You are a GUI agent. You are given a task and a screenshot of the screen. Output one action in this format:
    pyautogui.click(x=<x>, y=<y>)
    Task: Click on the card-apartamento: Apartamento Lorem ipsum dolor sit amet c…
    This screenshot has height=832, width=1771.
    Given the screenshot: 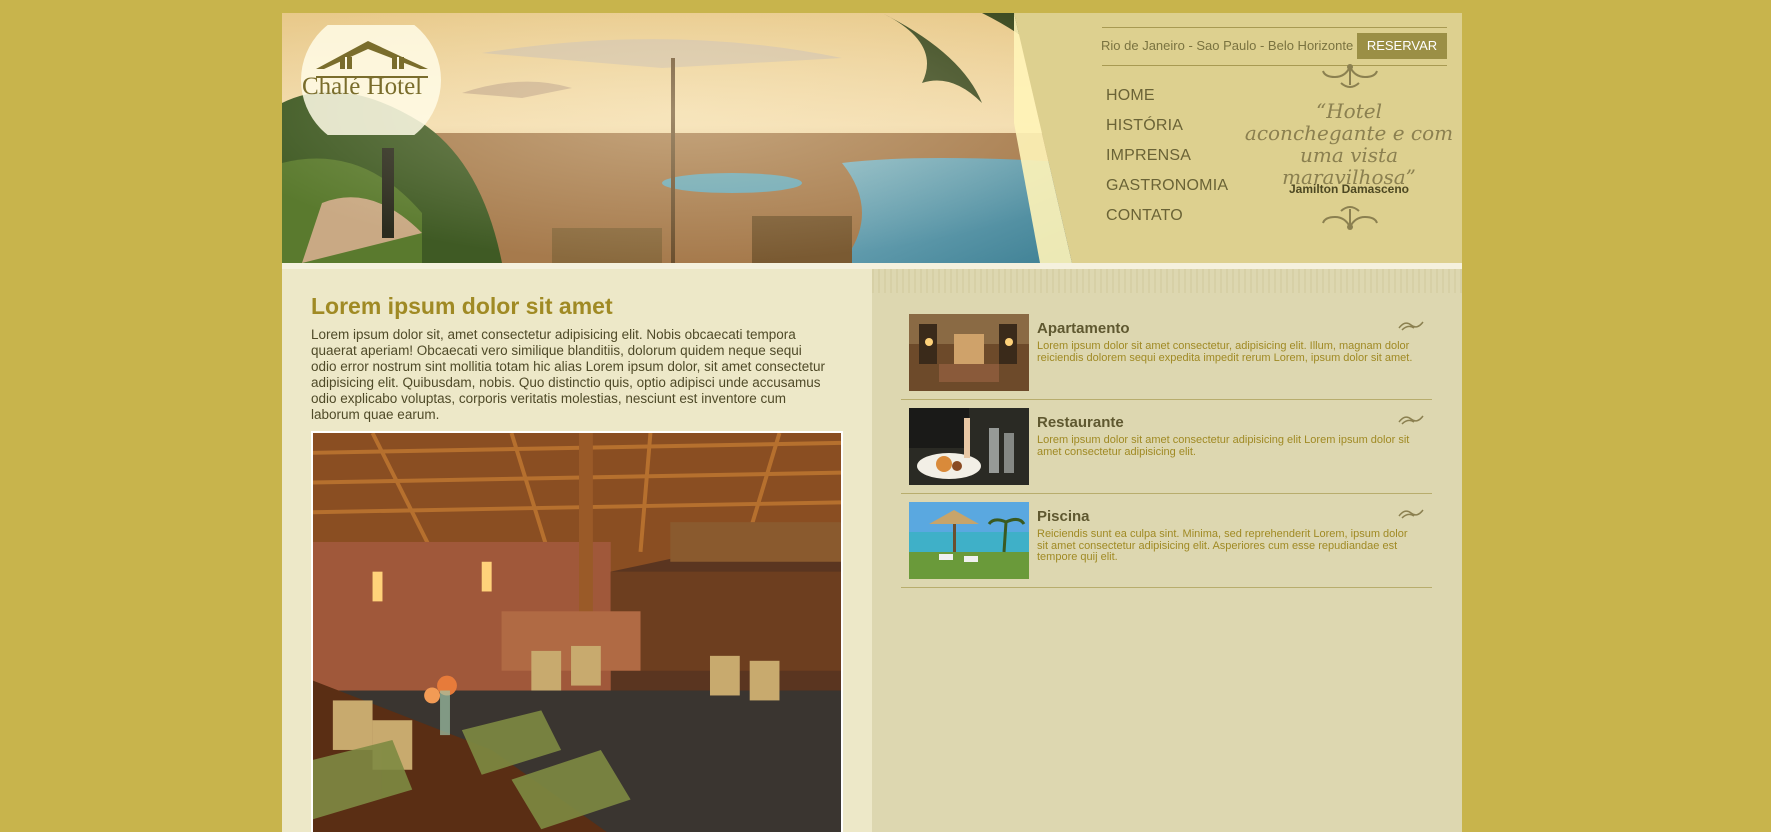 What is the action you would take?
    pyautogui.click(x=1166, y=353)
    